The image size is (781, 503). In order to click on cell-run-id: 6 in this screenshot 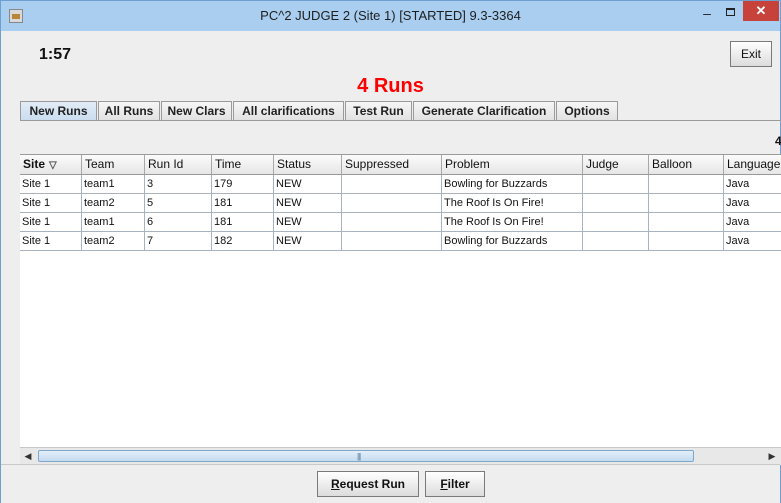, I will do `click(178, 222)`.